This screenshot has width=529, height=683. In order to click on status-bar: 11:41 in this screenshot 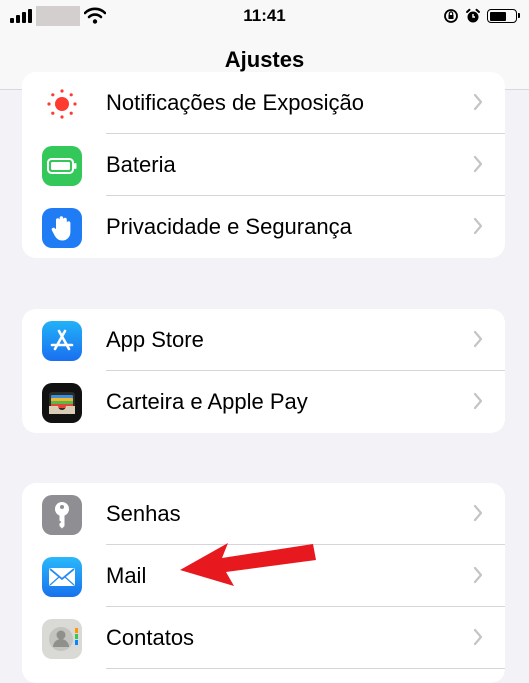, I will do `click(264, 16)`.